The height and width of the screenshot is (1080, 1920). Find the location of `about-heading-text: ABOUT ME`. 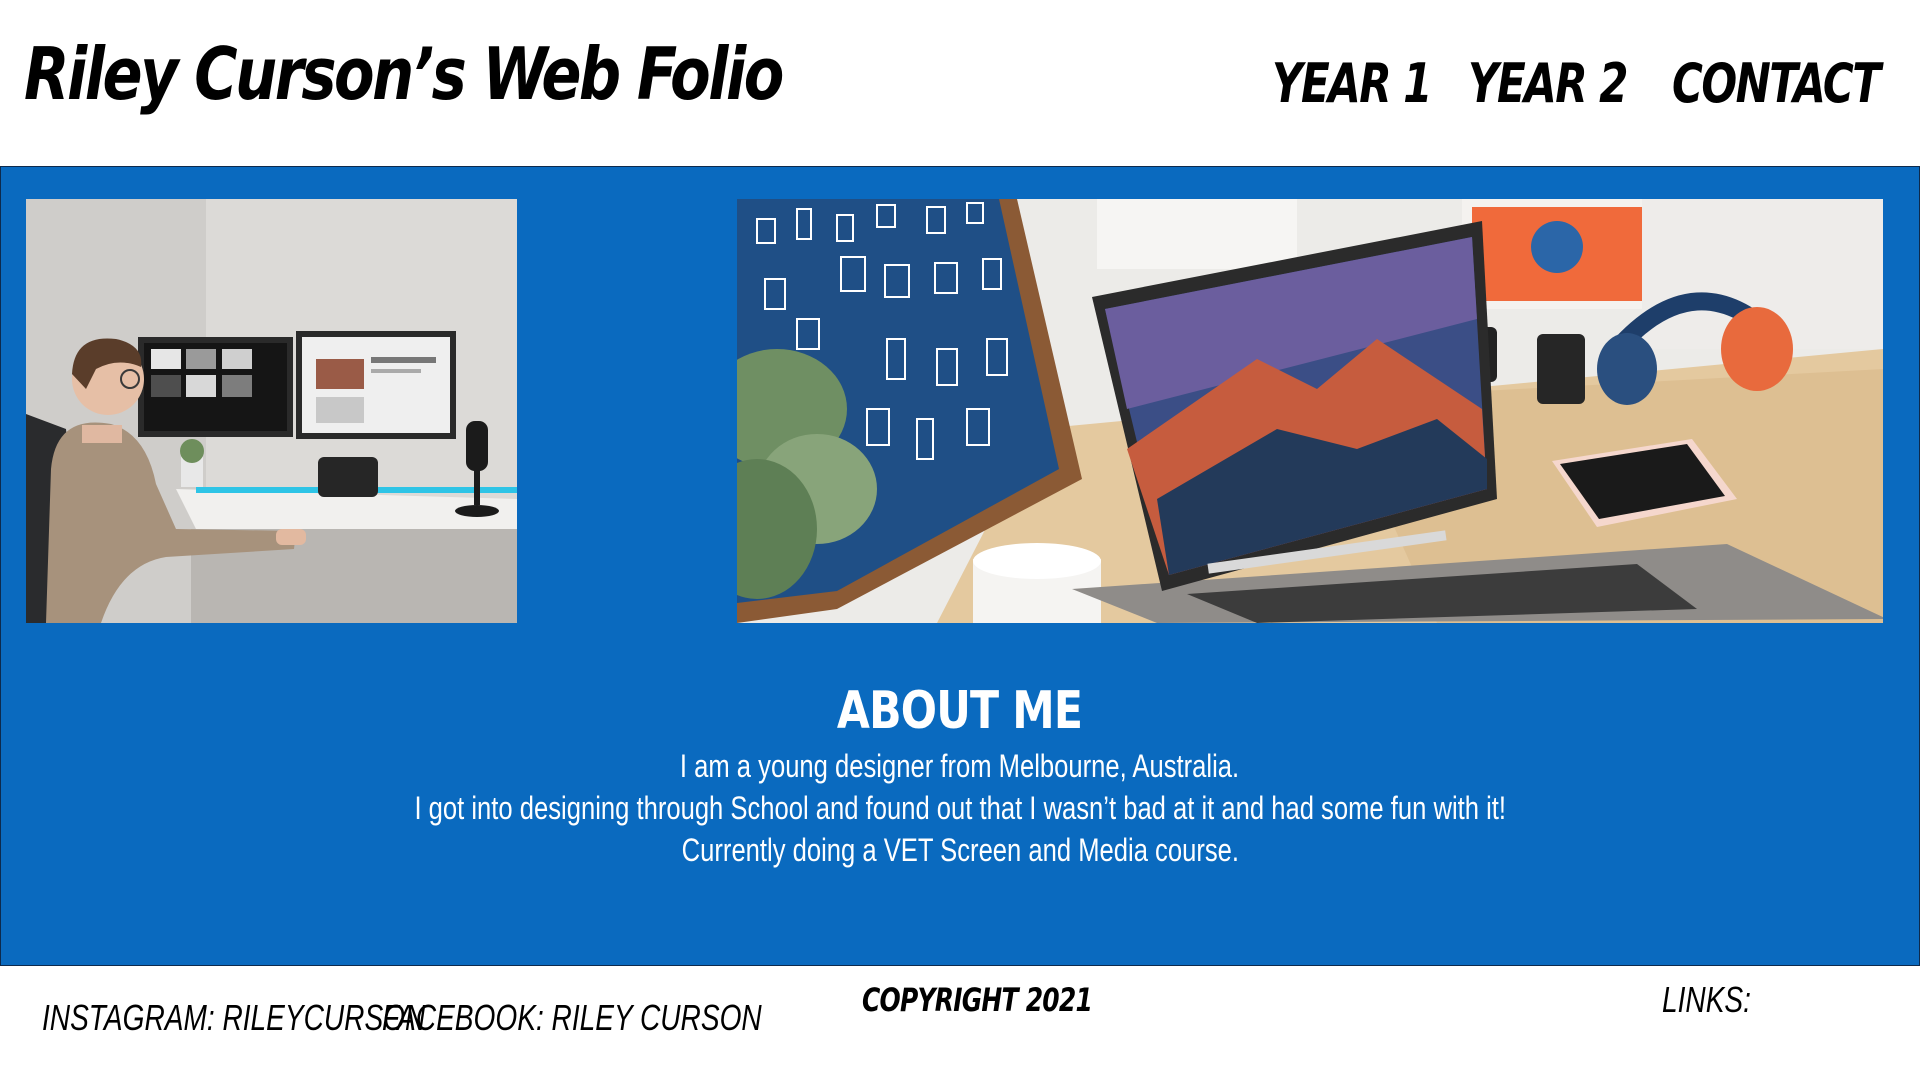

about-heading-text: ABOUT ME is located at coordinates (960, 711).